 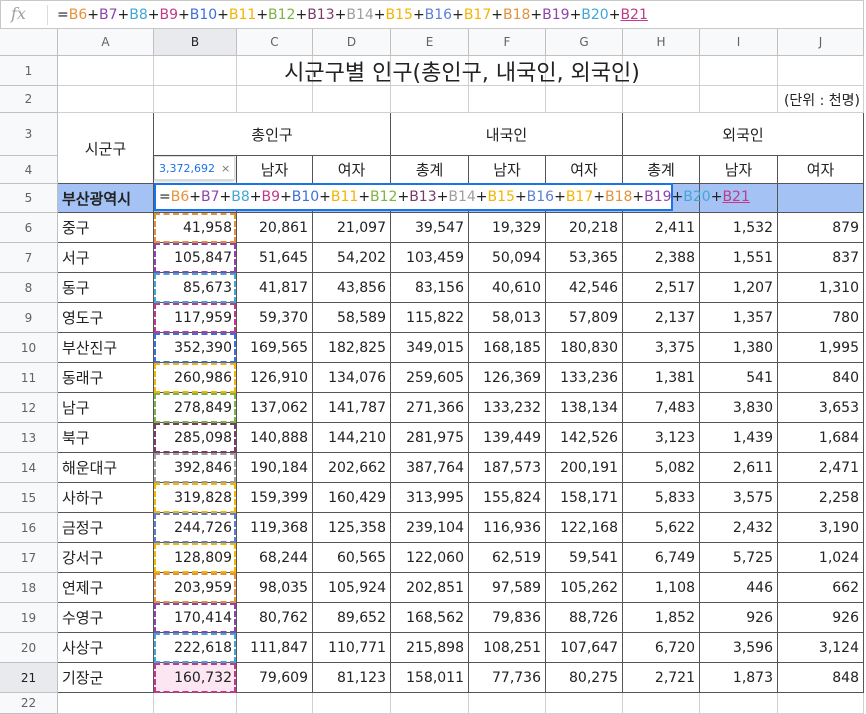 What do you see at coordinates (507, 678) in the screenshot?
I see `data-cell: 77,736` at bounding box center [507, 678].